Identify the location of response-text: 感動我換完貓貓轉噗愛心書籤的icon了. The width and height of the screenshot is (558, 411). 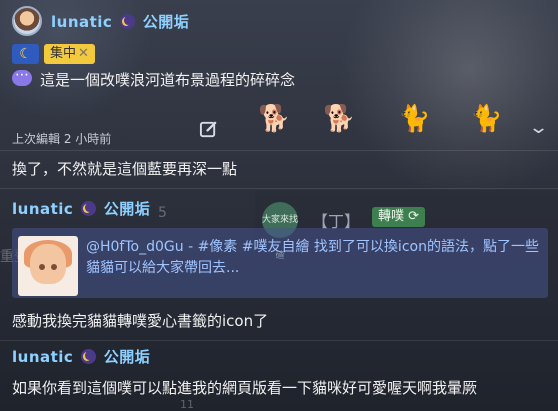
(140, 321).